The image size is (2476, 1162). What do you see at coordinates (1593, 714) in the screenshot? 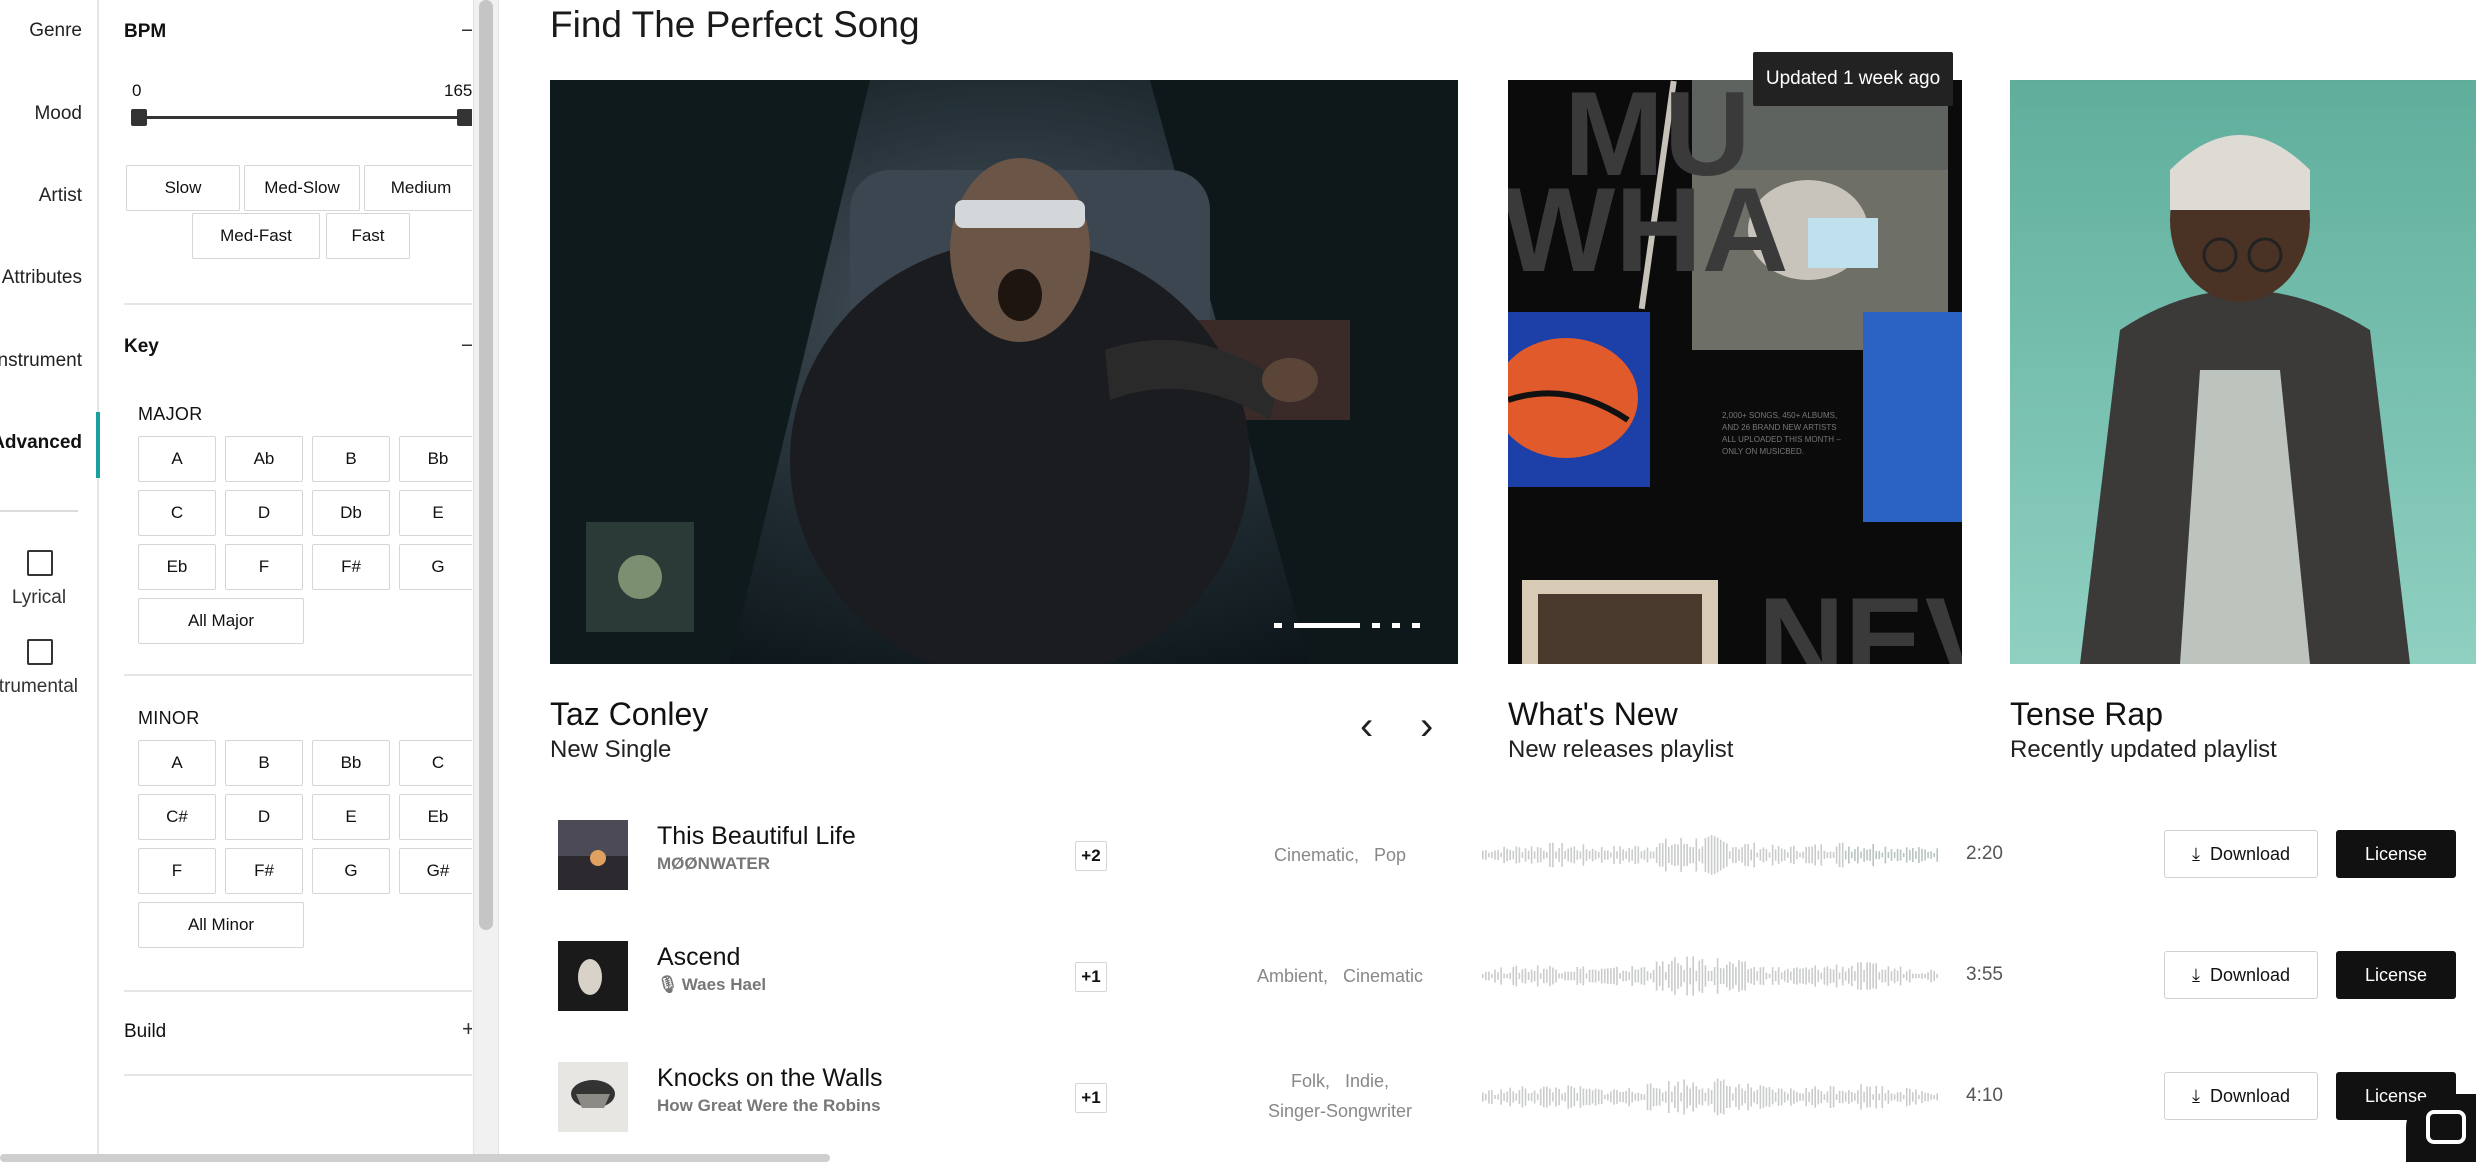
I see `card-title-whats-new: What's New` at bounding box center [1593, 714].